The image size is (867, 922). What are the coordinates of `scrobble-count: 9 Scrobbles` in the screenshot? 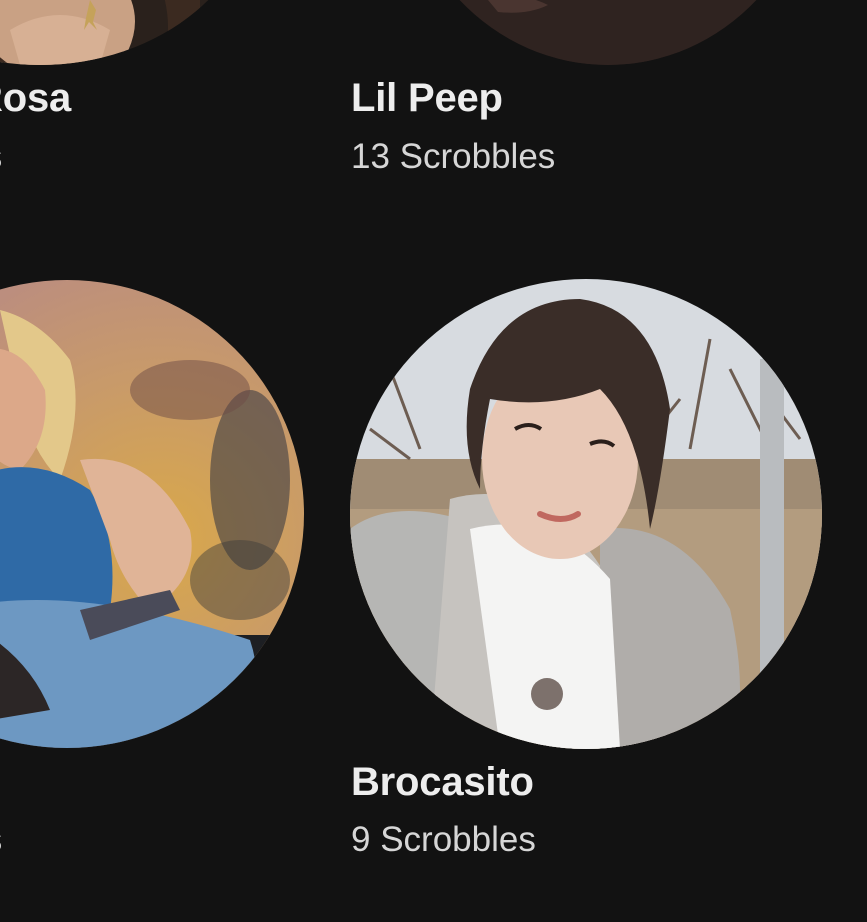 It's located at (443, 839).